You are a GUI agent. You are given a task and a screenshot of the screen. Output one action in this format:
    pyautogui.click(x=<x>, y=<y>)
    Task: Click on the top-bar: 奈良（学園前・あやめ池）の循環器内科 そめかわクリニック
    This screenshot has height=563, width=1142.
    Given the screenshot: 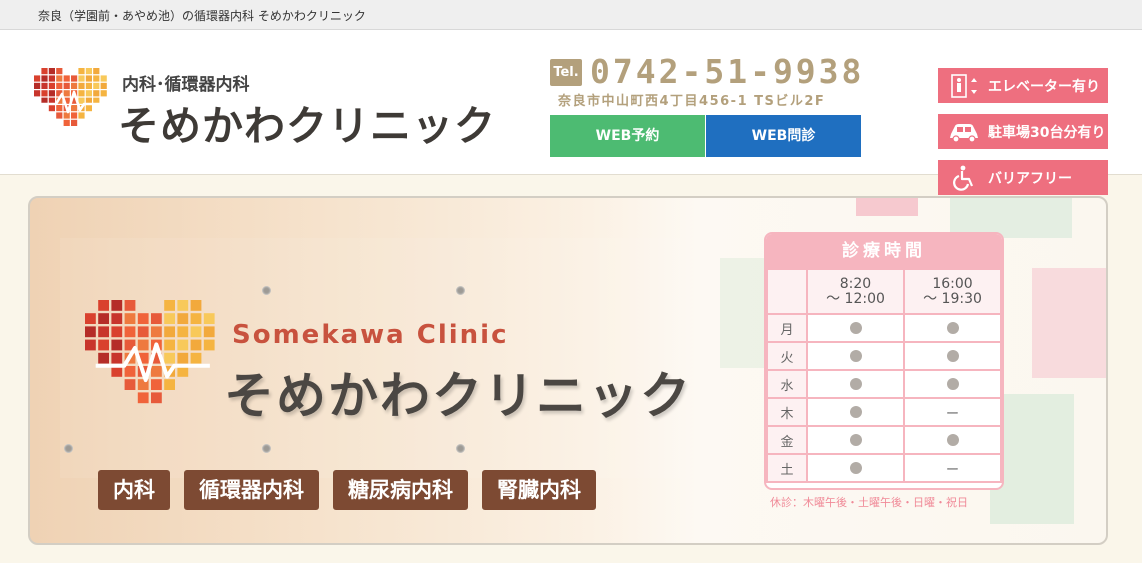 What is the action you would take?
    pyautogui.click(x=571, y=15)
    